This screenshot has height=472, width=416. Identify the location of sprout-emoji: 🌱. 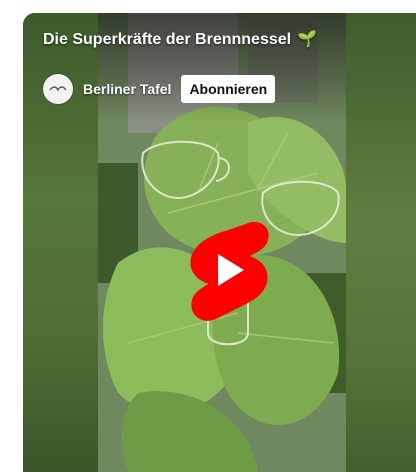
(307, 39).